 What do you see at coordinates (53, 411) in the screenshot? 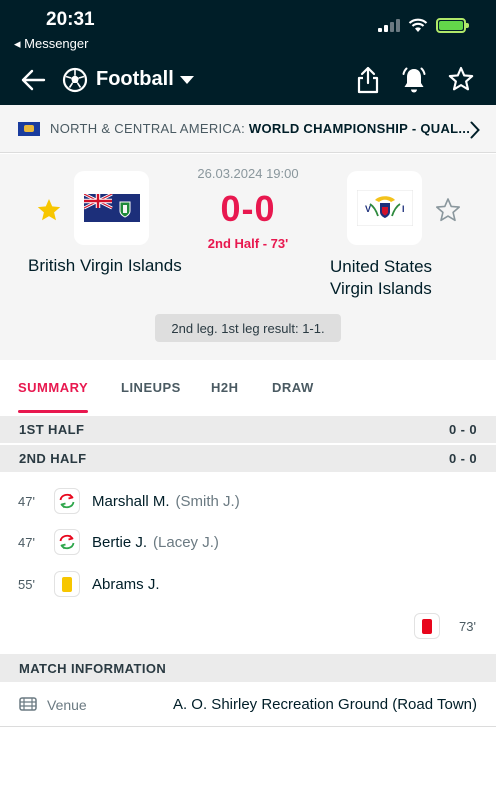
I see `active-tab-indicator` at bounding box center [53, 411].